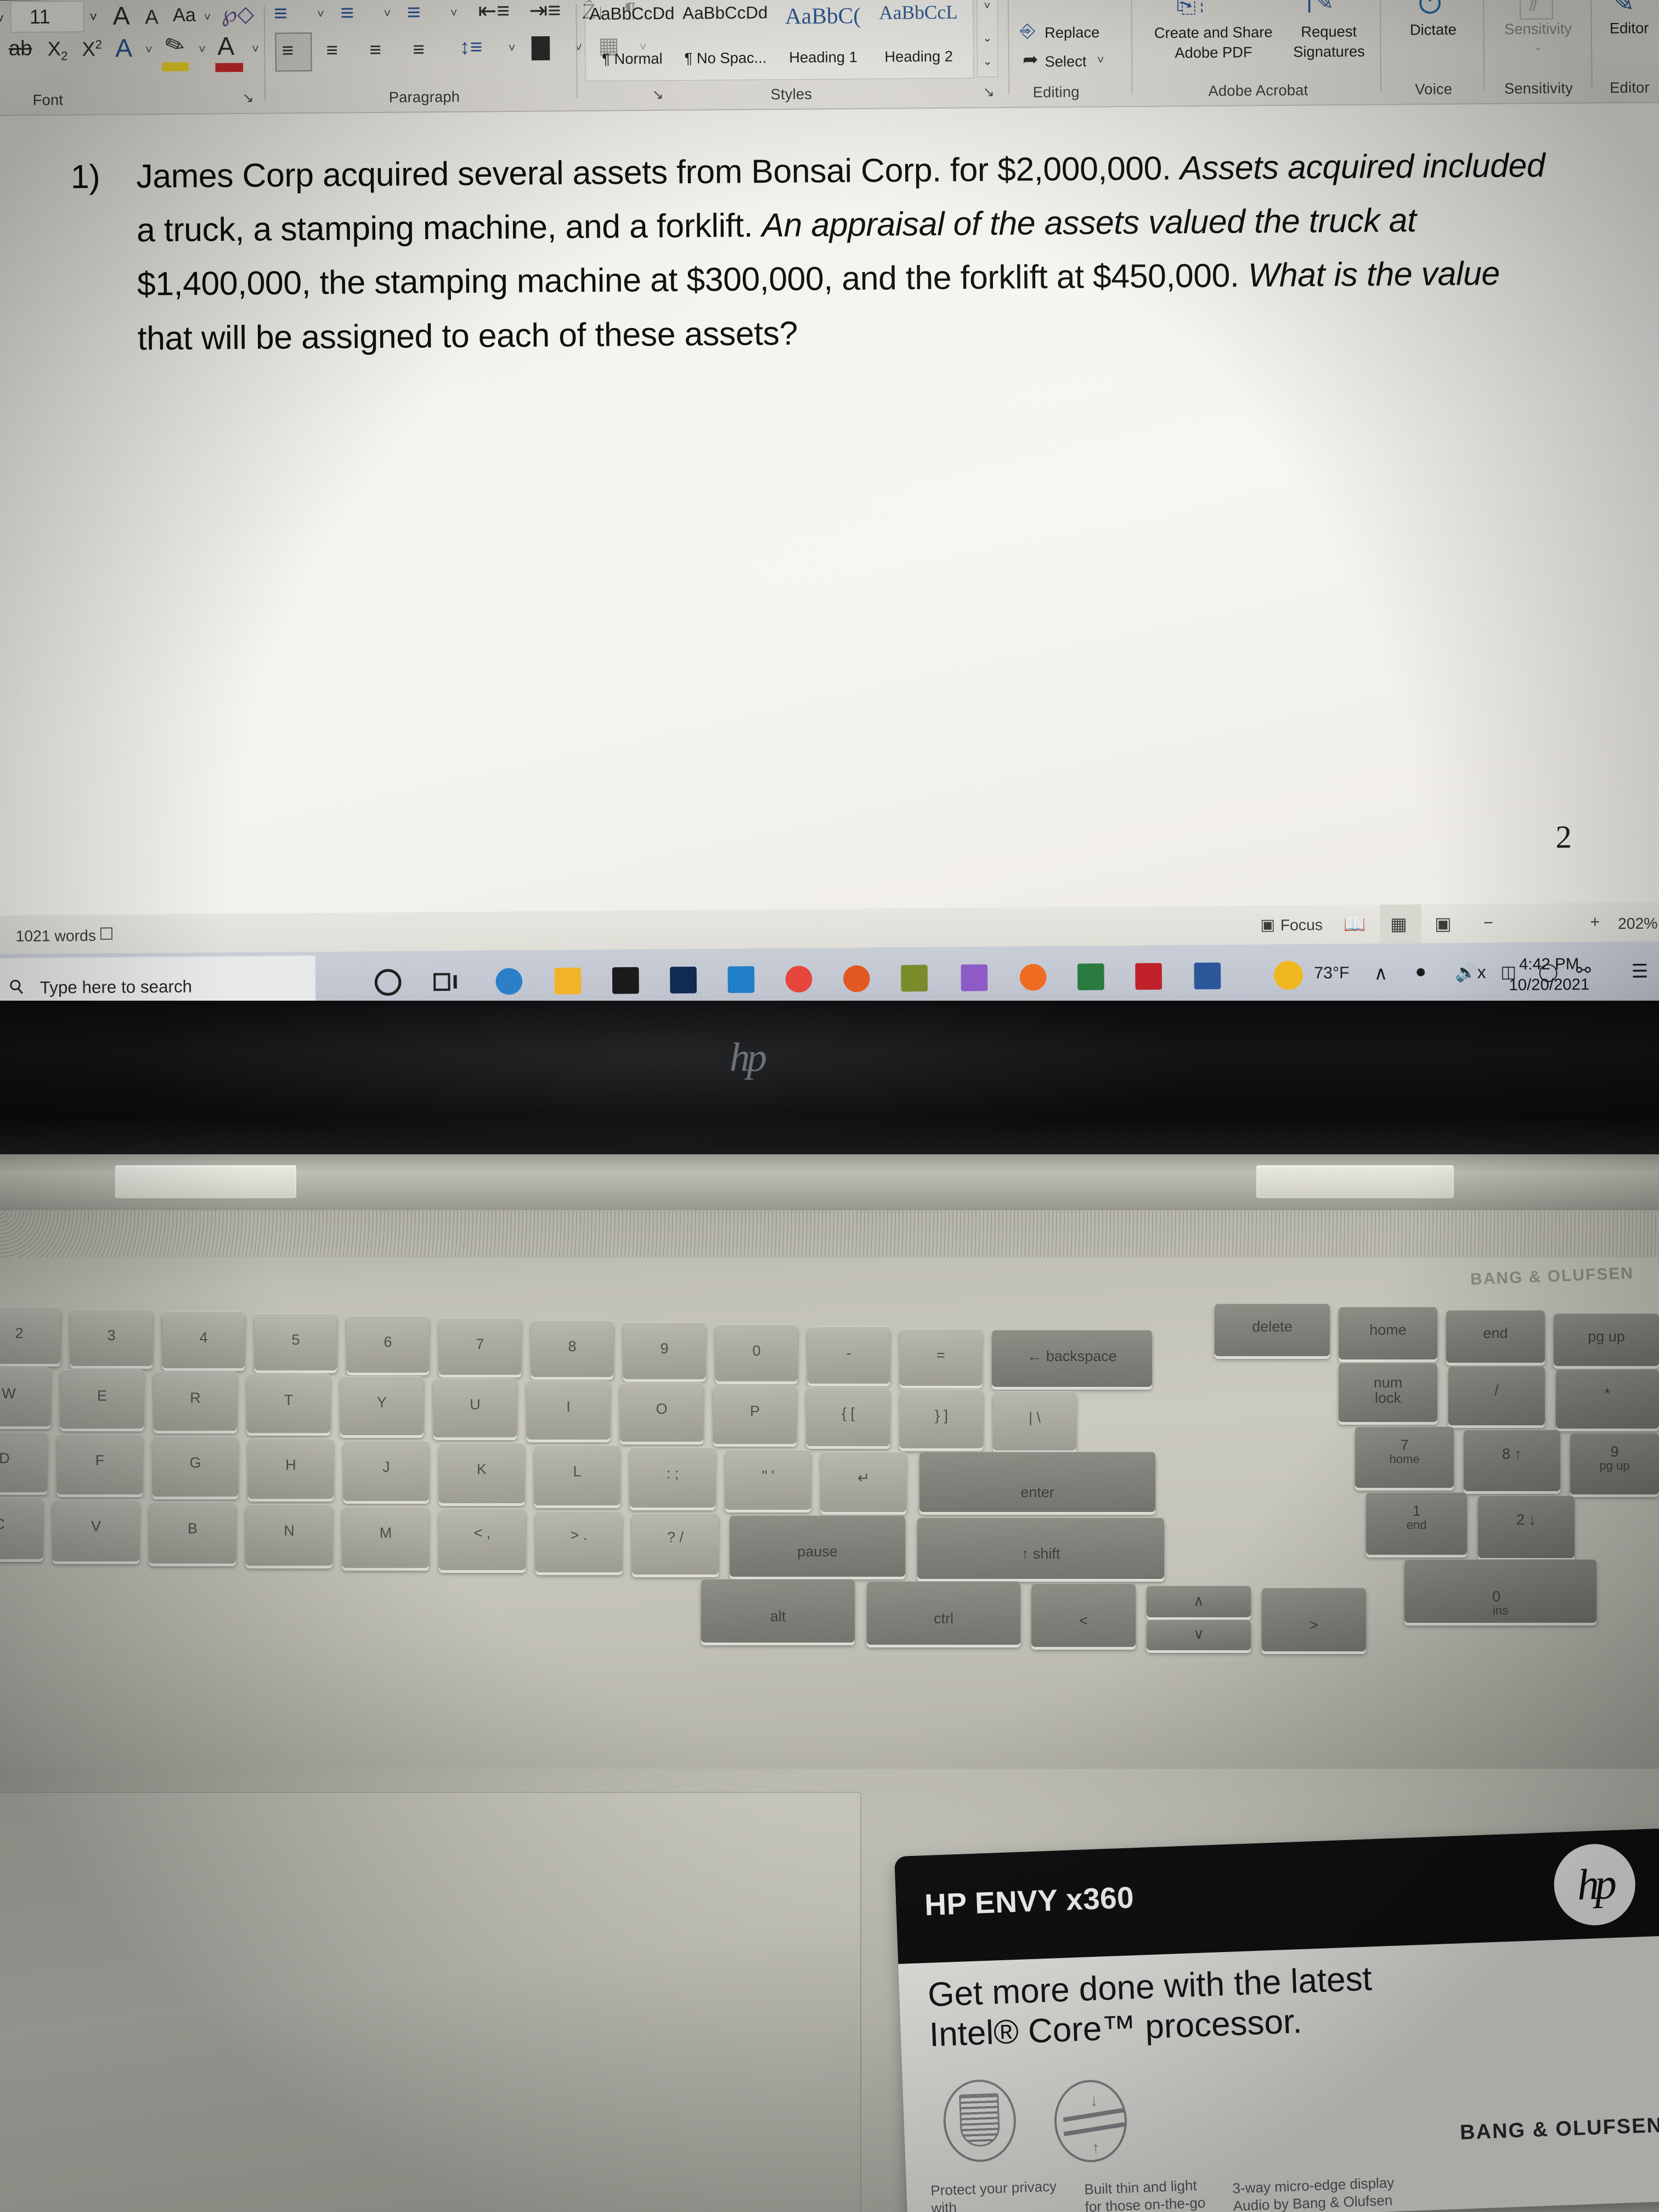 The image size is (1659, 2212). I want to click on styles-more-icon: ⌄, so click(988, 62).